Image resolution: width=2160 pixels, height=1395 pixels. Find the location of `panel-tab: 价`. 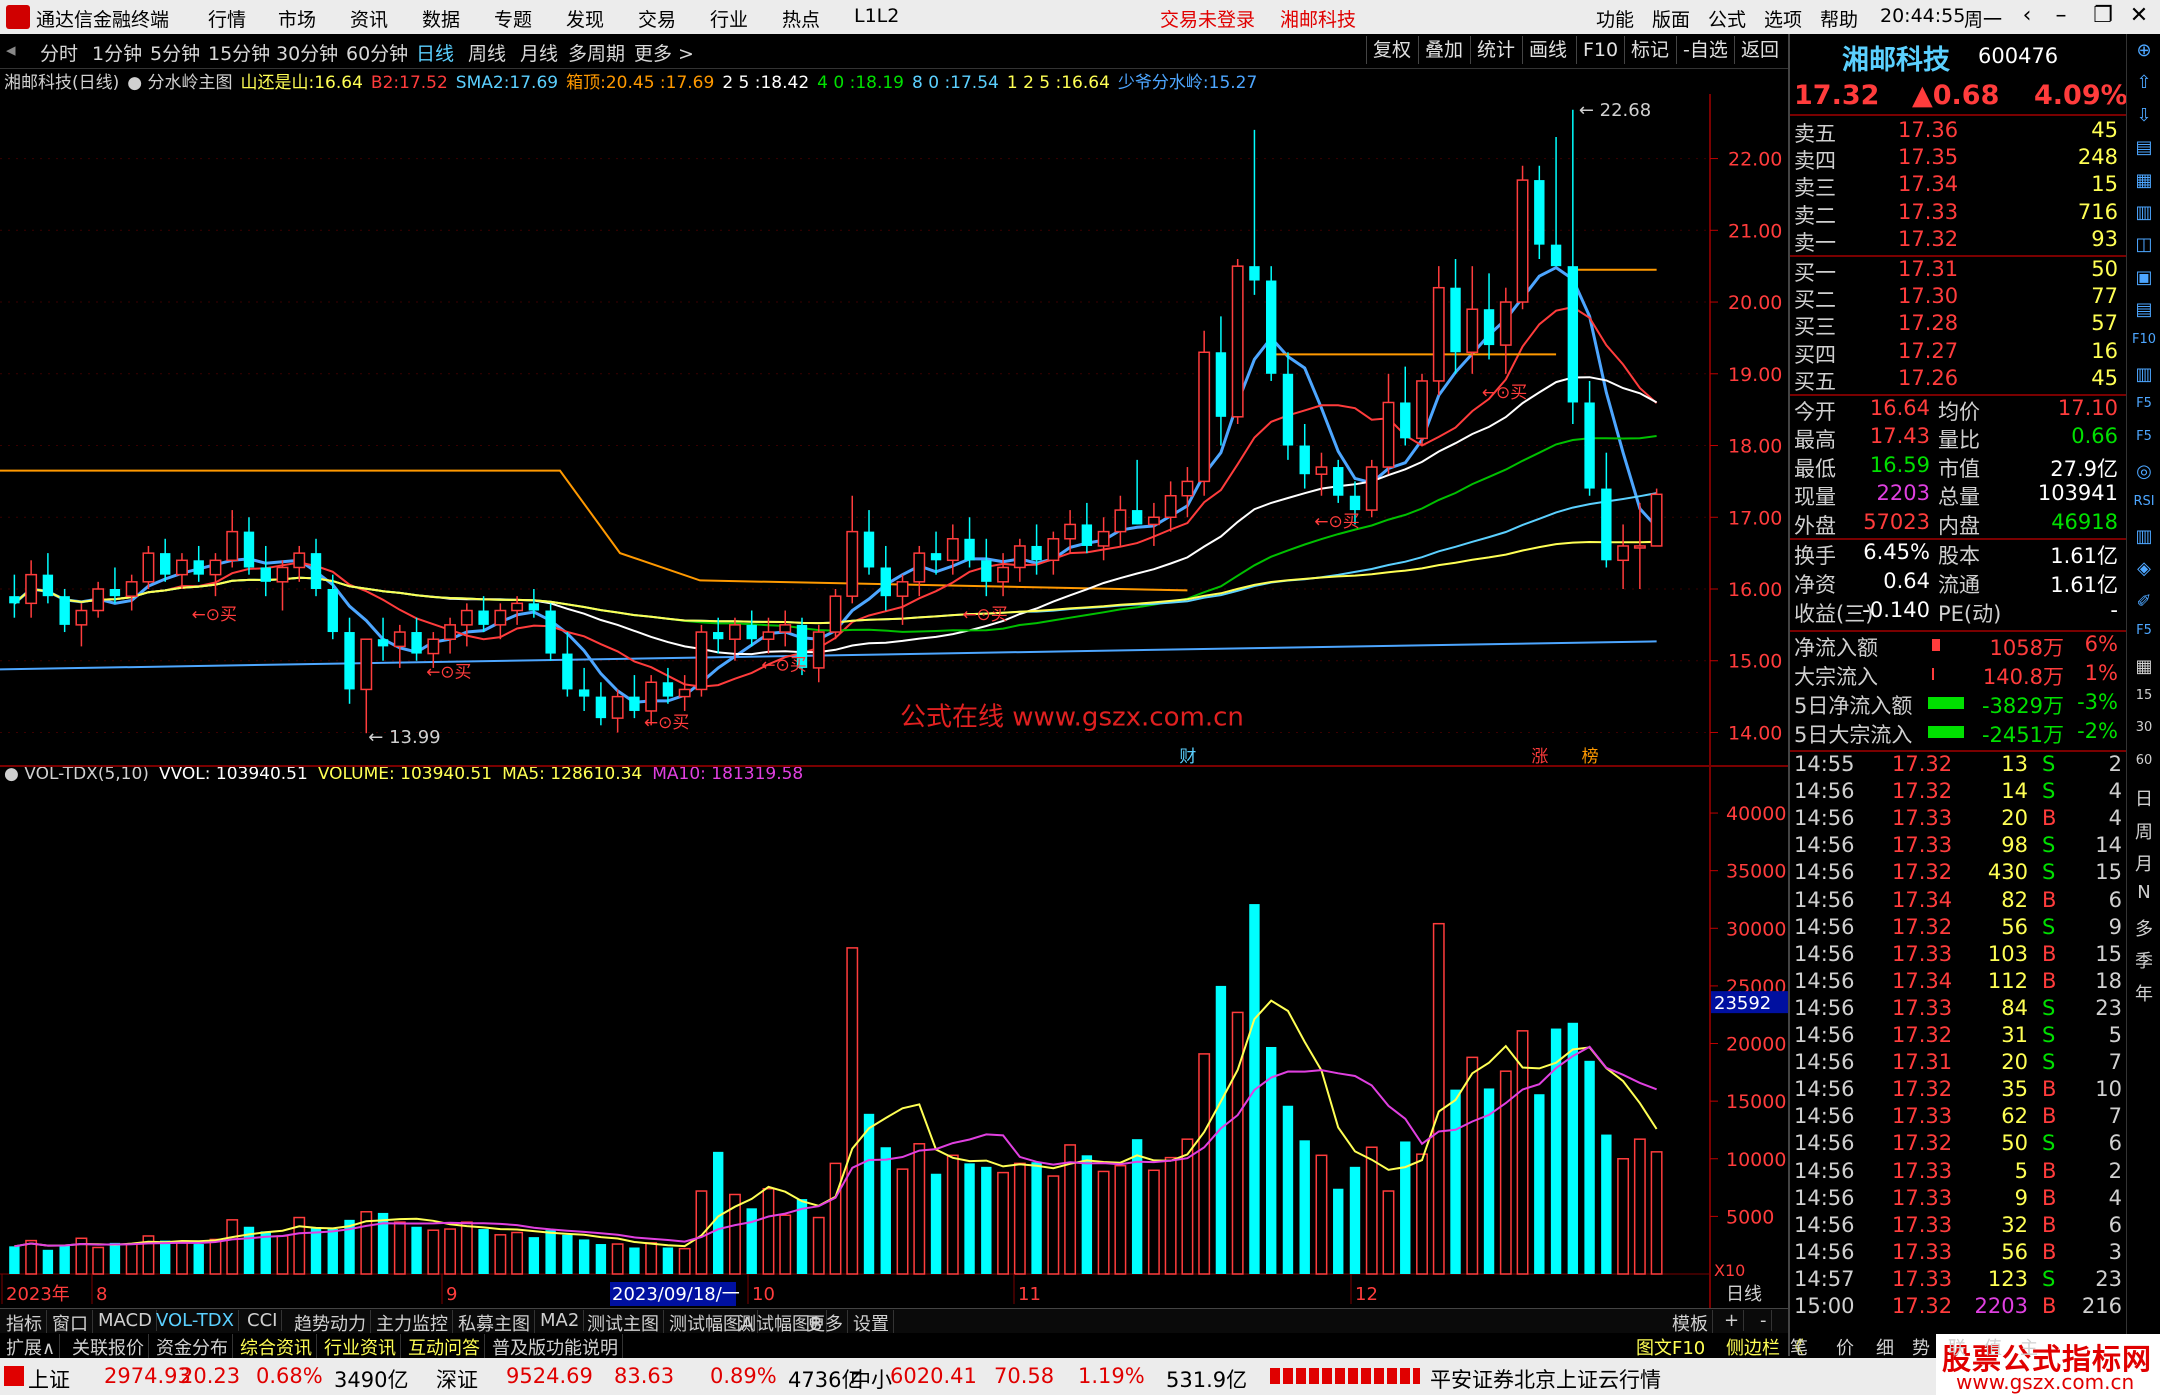

panel-tab: 价 is located at coordinates (1845, 1347).